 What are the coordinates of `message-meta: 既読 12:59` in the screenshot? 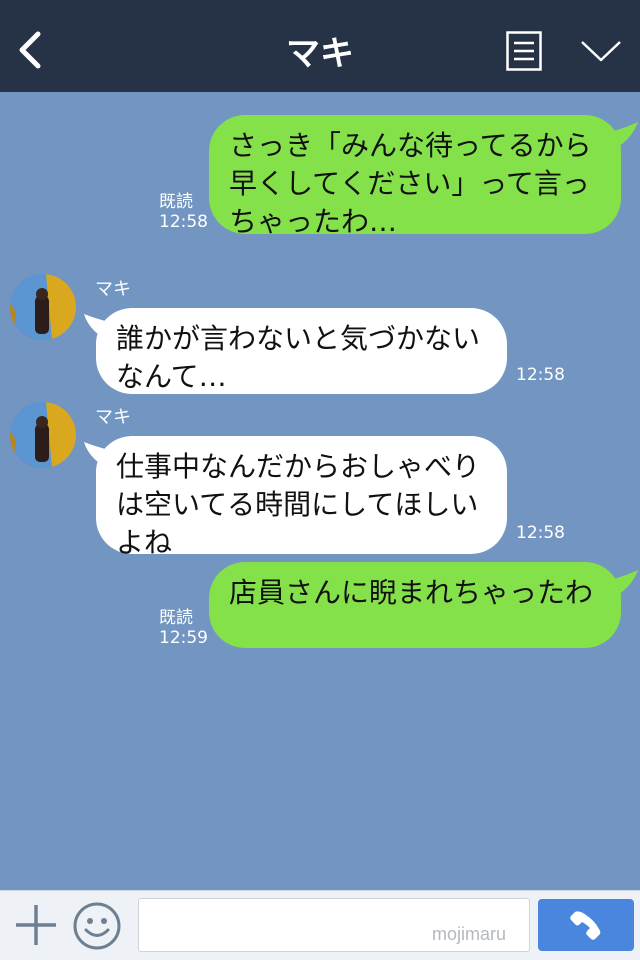 It's located at (183, 628).